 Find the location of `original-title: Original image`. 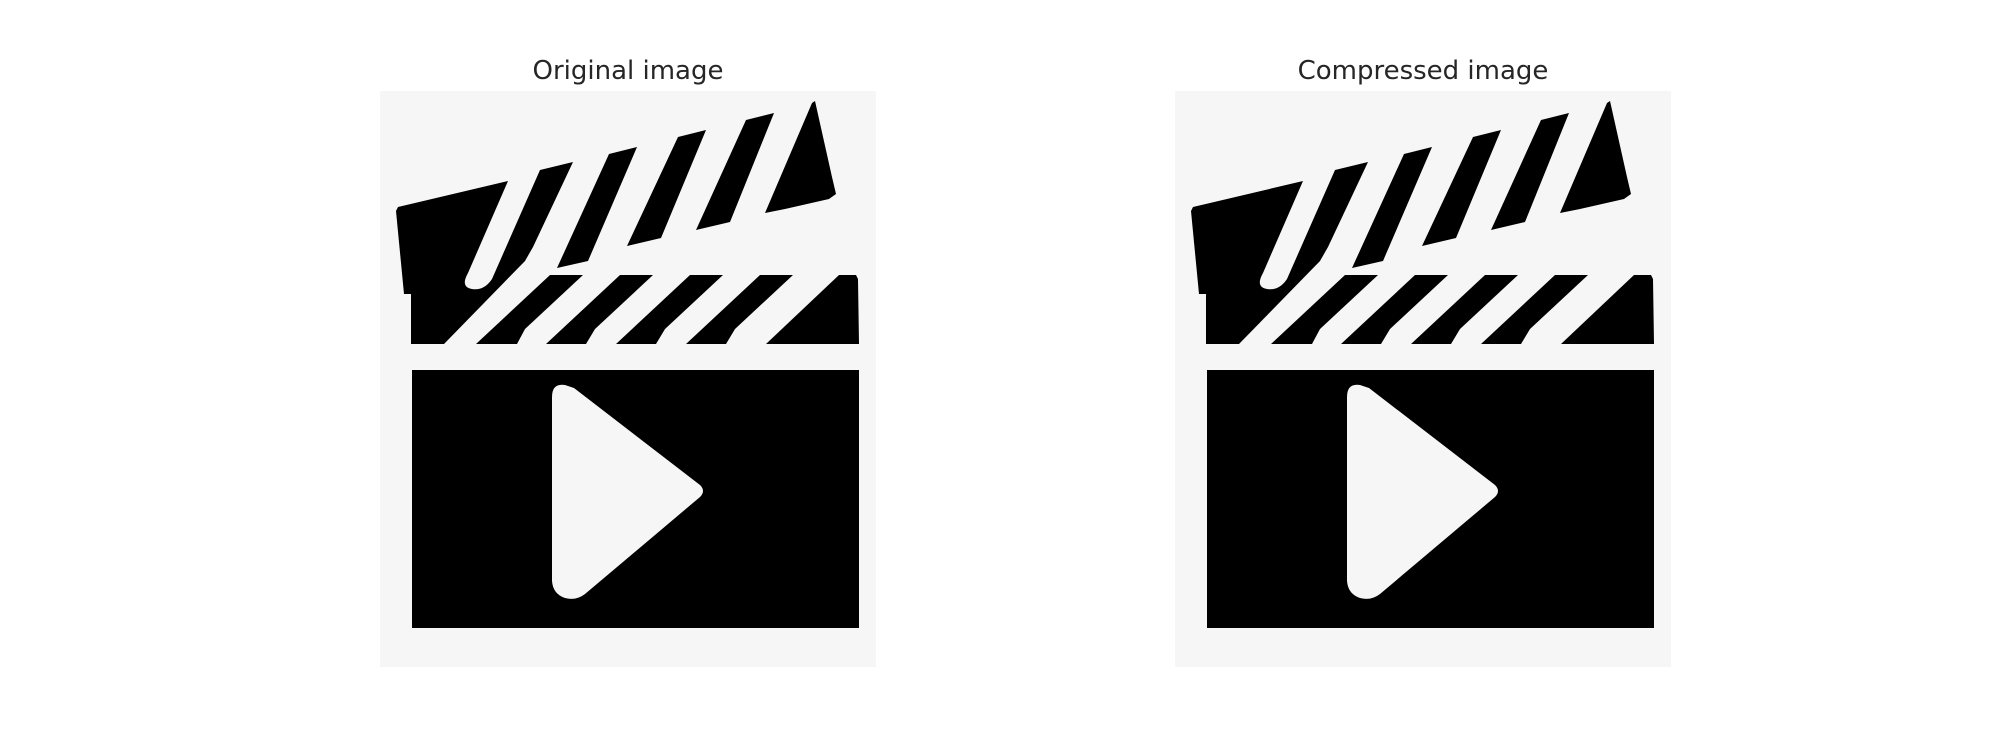

original-title: Original image is located at coordinates (628, 71).